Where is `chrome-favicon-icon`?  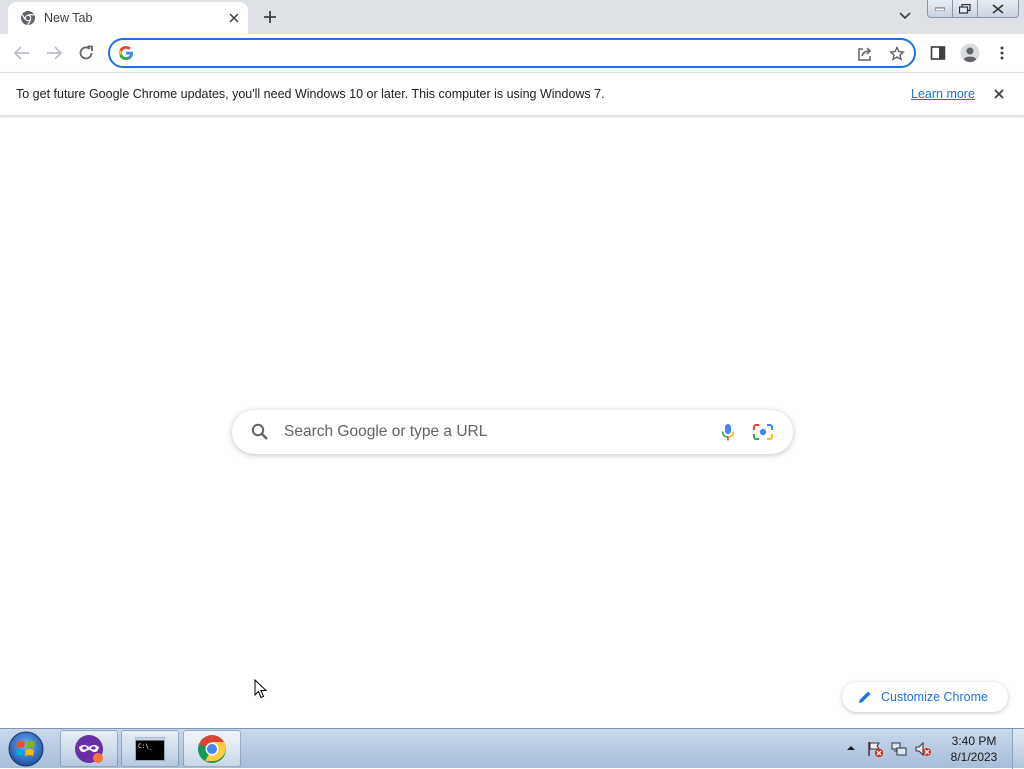 chrome-favicon-icon is located at coordinates (28, 18).